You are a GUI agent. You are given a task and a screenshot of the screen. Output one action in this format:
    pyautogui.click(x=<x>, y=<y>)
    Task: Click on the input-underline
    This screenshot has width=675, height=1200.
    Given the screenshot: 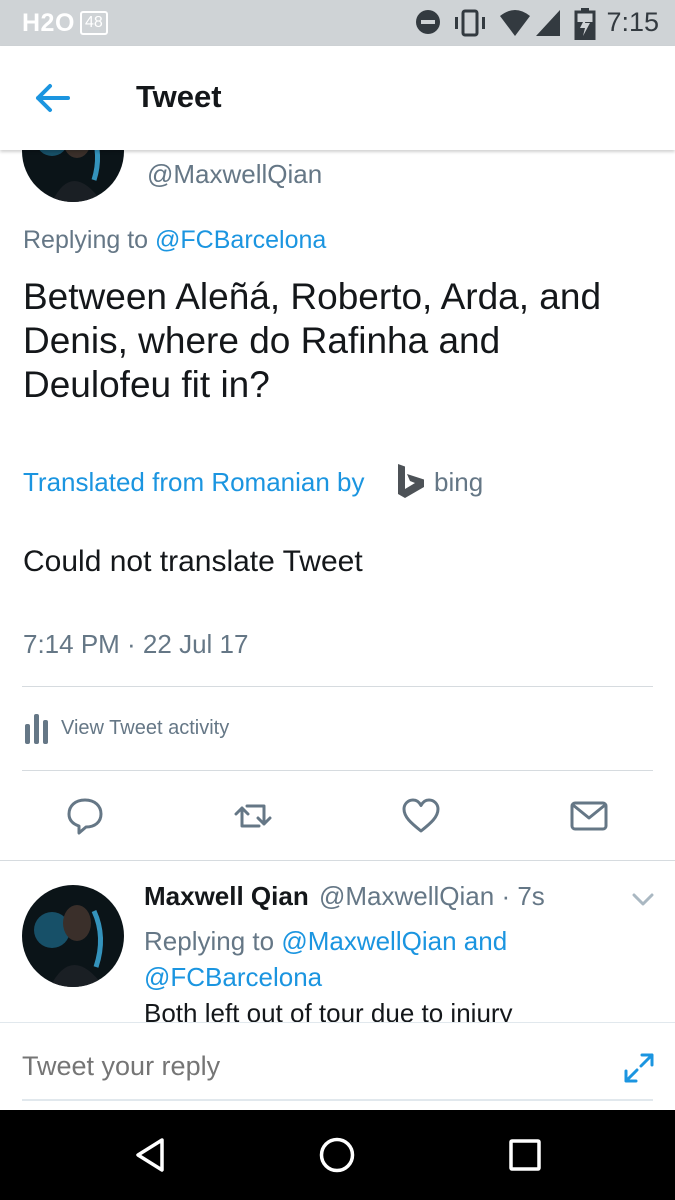 What is the action you would take?
    pyautogui.click(x=337, y=1100)
    